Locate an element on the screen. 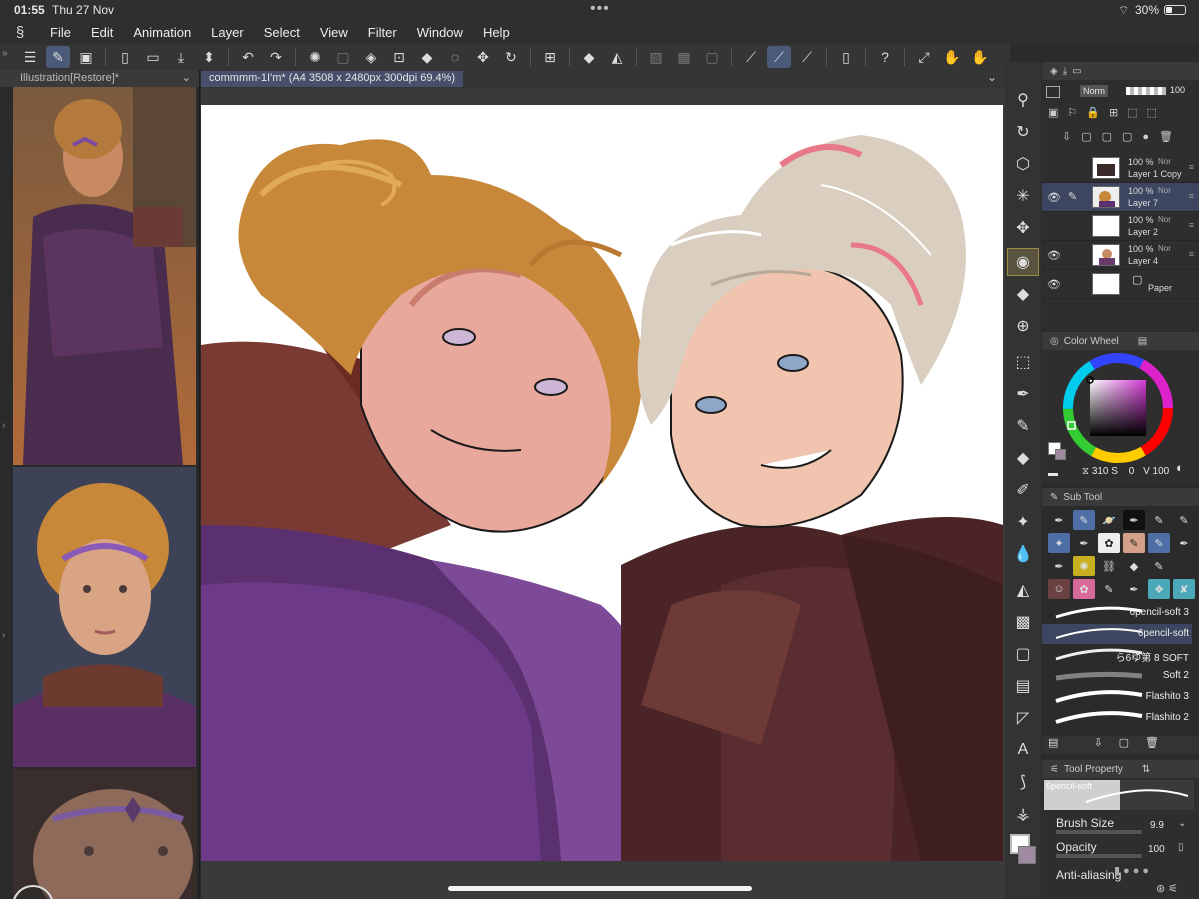 Image resolution: width=1199 pixels, height=899 pixels. home-indicator is located at coordinates (600, 888).